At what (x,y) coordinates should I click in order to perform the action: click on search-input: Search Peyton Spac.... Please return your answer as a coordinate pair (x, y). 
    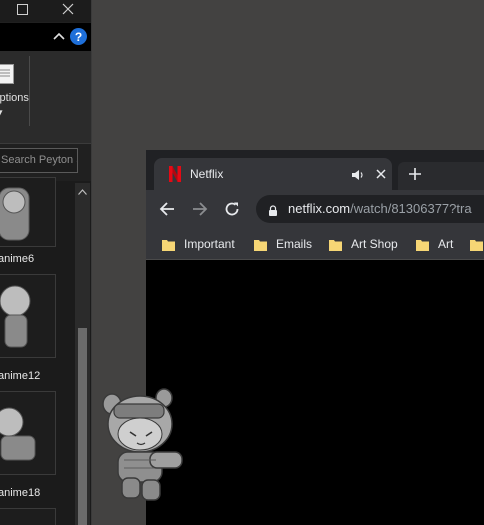
    Looking at the image, I should click on (39, 160).